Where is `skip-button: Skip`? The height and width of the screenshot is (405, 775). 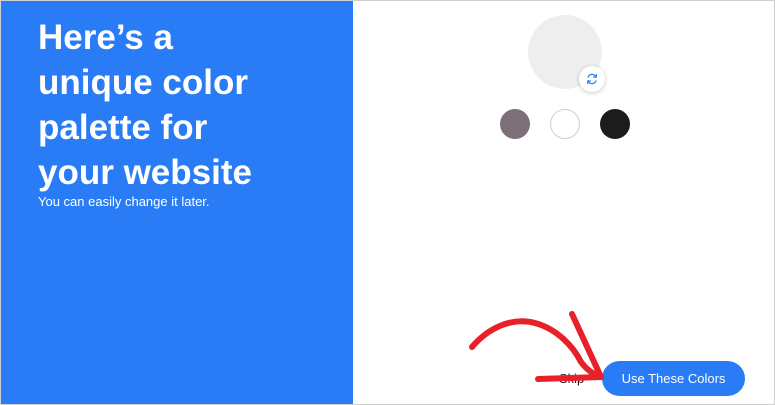
skip-button: Skip is located at coordinates (571, 379).